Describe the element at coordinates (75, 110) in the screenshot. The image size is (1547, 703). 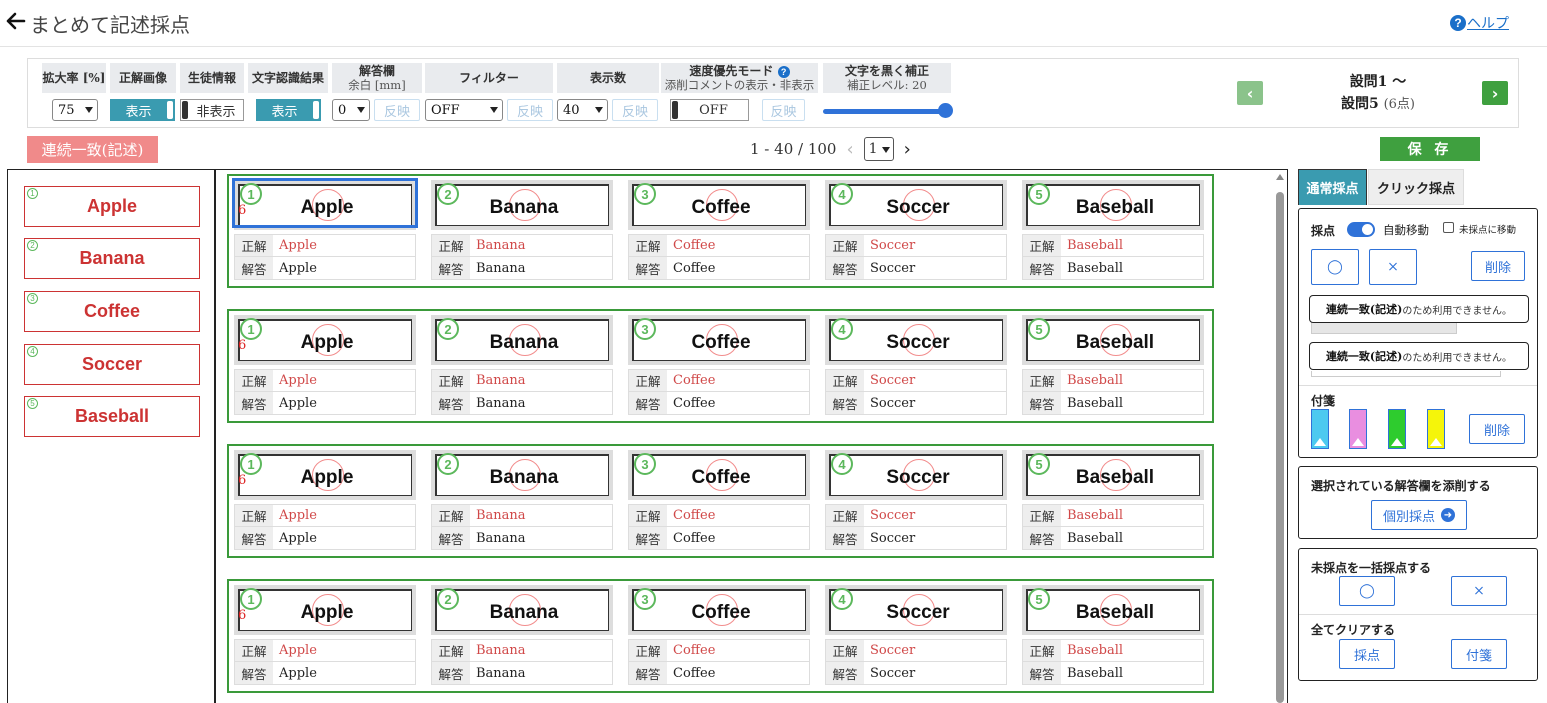
I see `zoom-select: 75` at that location.